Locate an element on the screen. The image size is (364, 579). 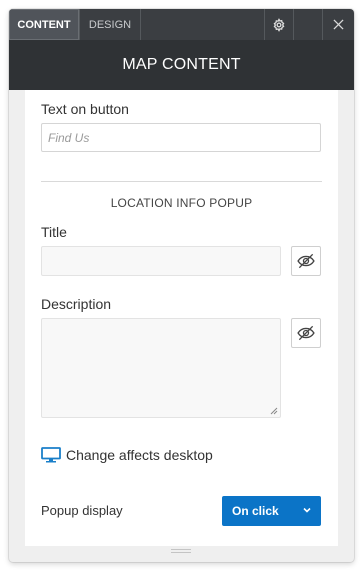
popup-display-label: Popup display is located at coordinates (82, 510).